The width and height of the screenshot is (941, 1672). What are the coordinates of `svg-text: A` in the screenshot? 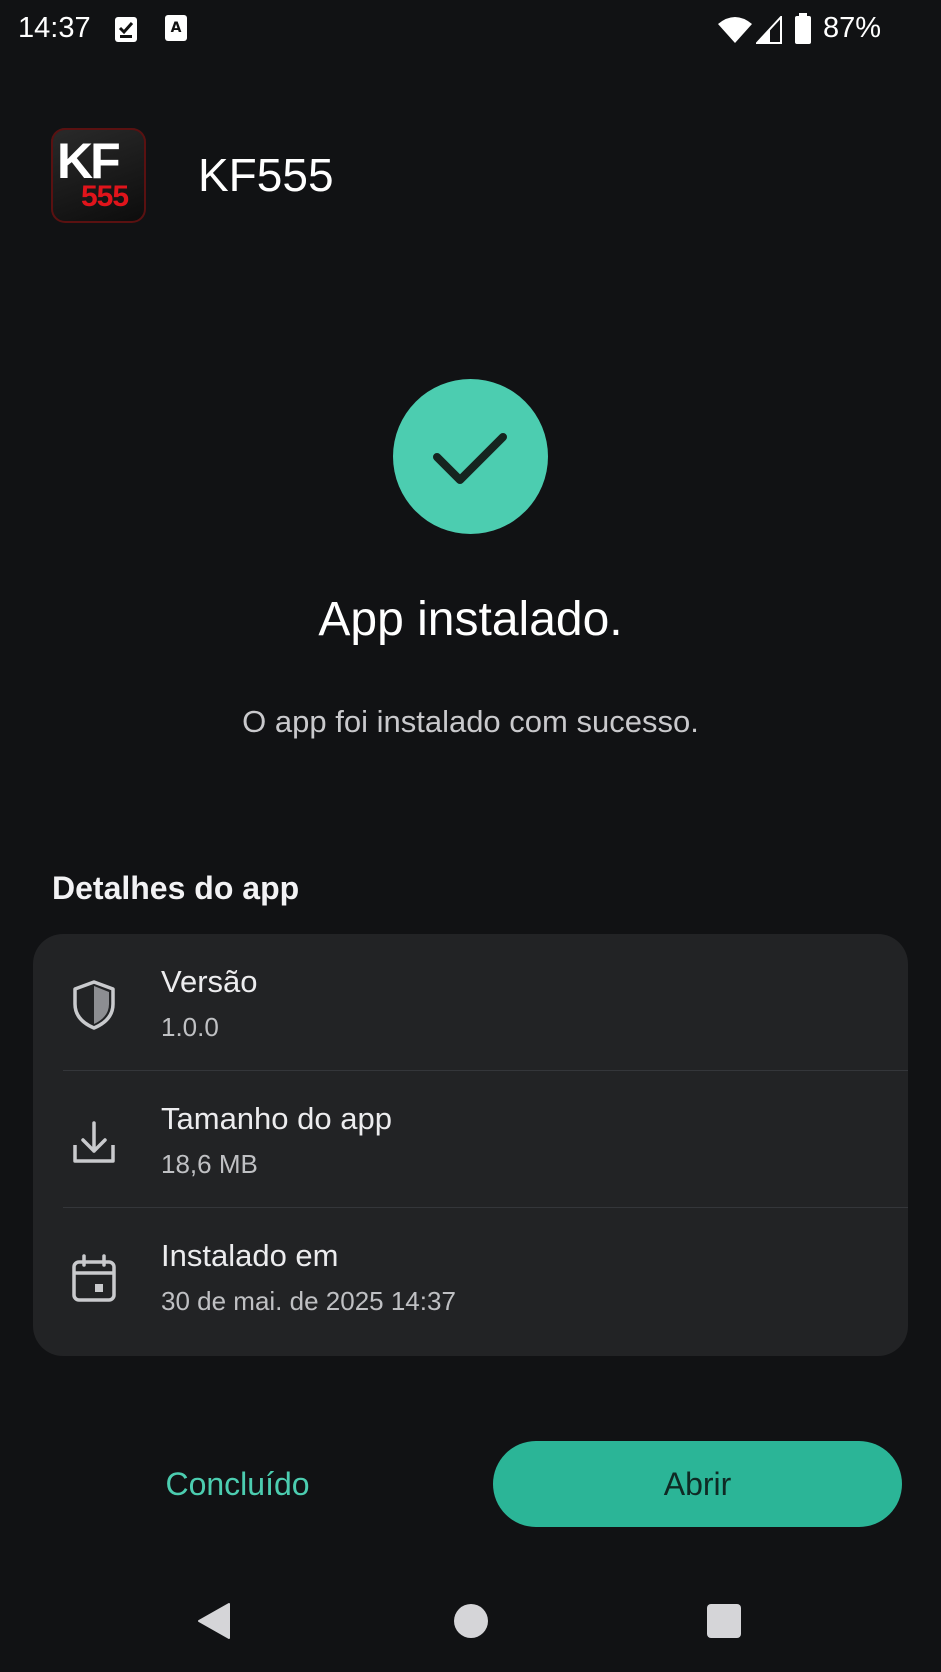 It's located at (176, 28).